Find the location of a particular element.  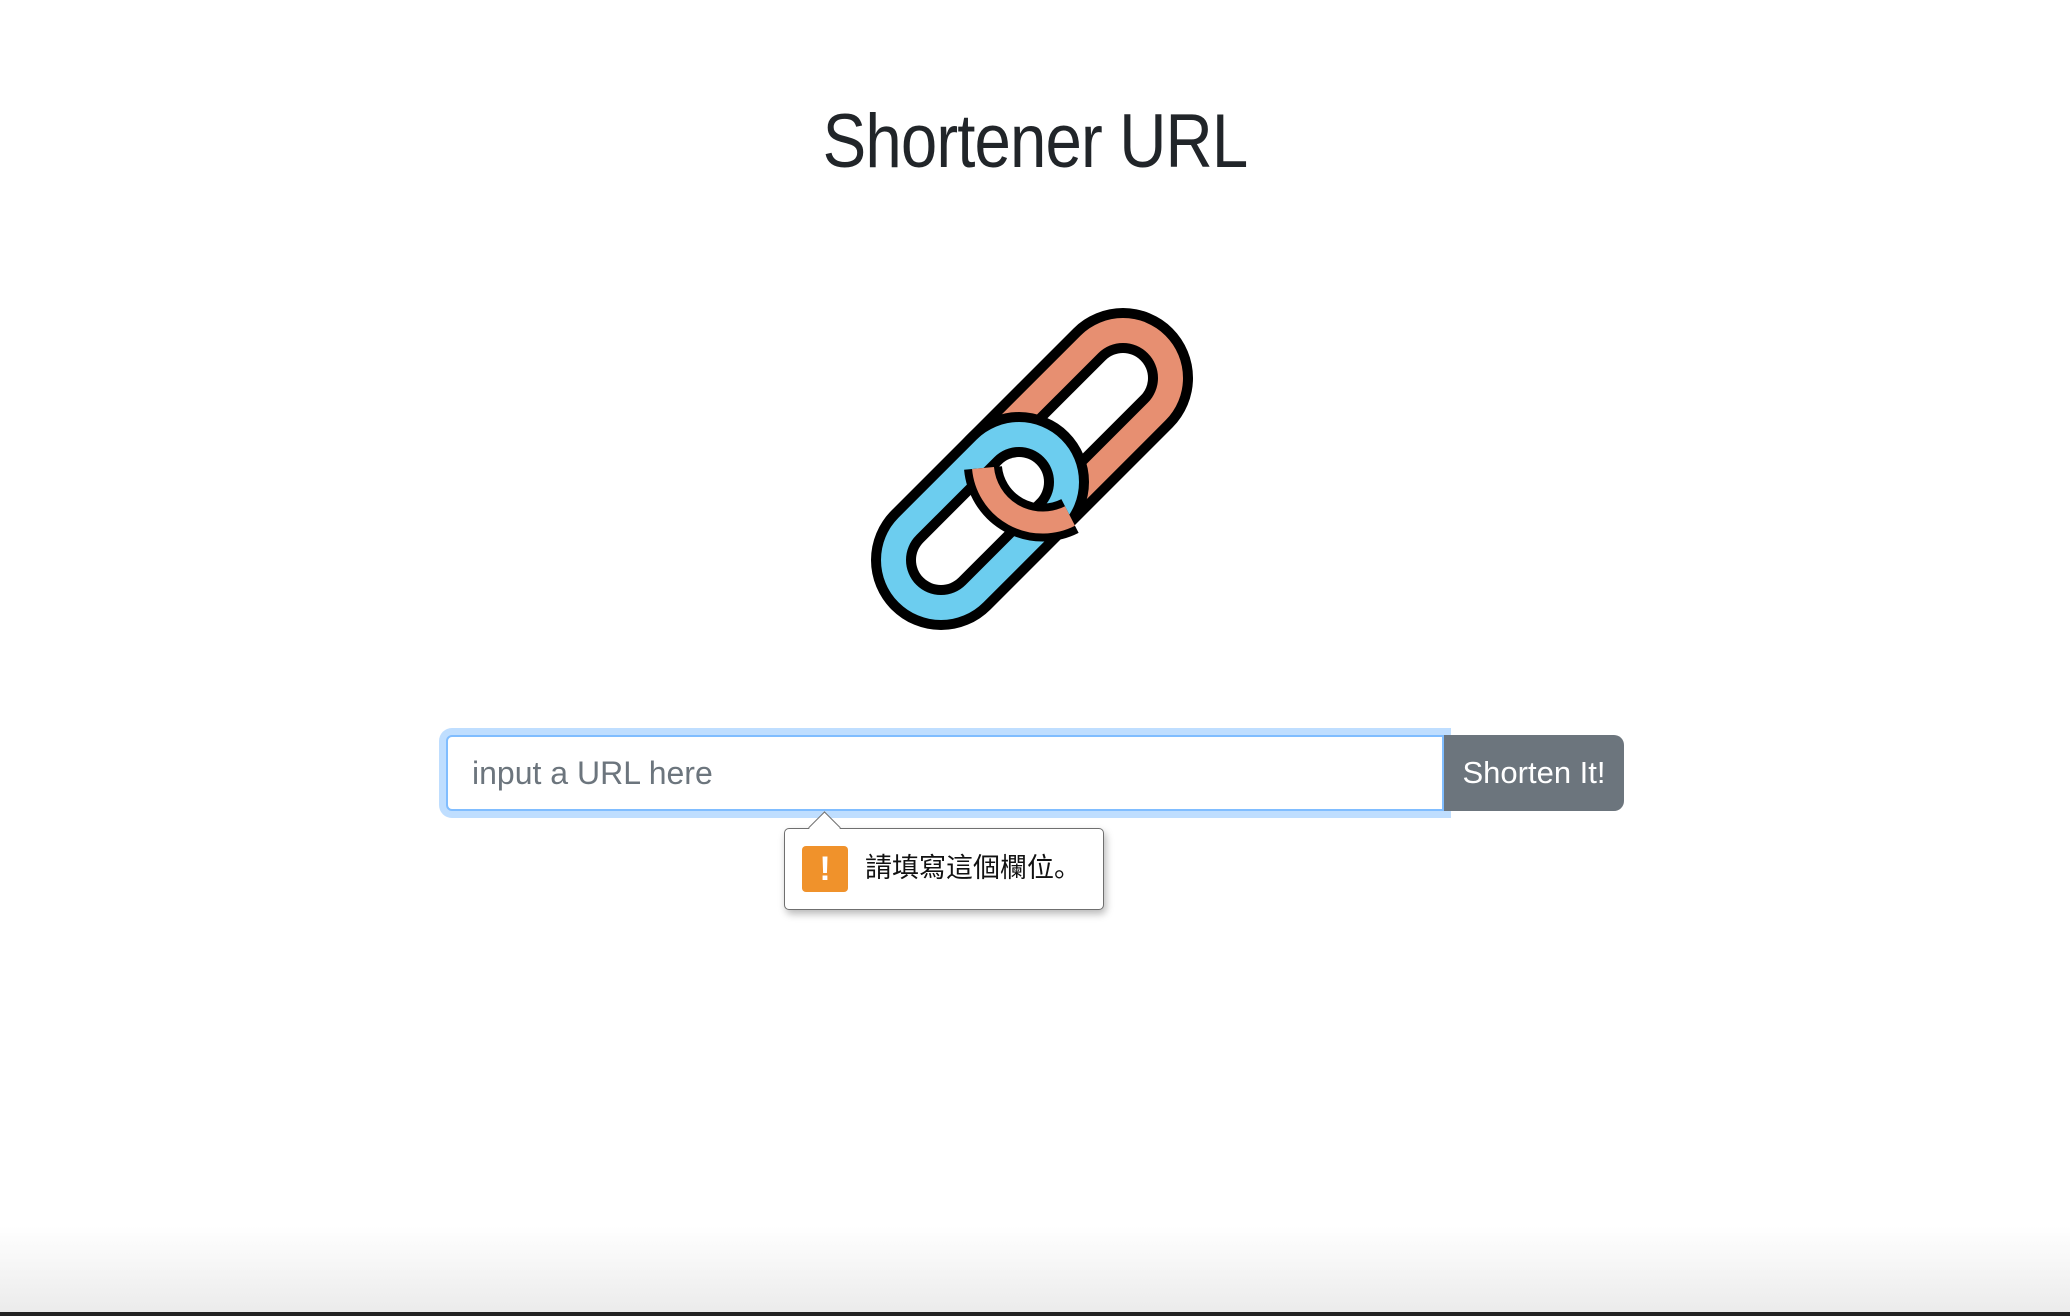

bottom-edge is located at coordinates (1035, 1314).